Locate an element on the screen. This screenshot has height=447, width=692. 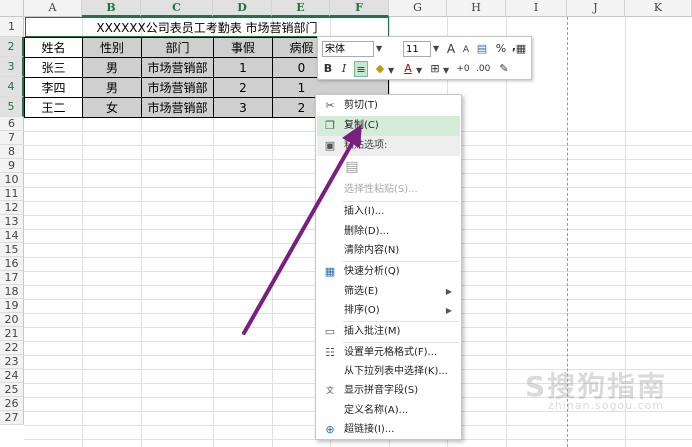
arrow-shaft is located at coordinates (299, 235).